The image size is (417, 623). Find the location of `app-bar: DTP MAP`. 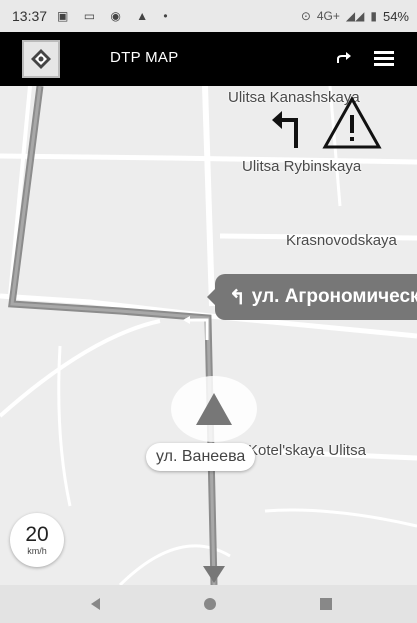

app-bar: DTP MAP is located at coordinates (208, 59).